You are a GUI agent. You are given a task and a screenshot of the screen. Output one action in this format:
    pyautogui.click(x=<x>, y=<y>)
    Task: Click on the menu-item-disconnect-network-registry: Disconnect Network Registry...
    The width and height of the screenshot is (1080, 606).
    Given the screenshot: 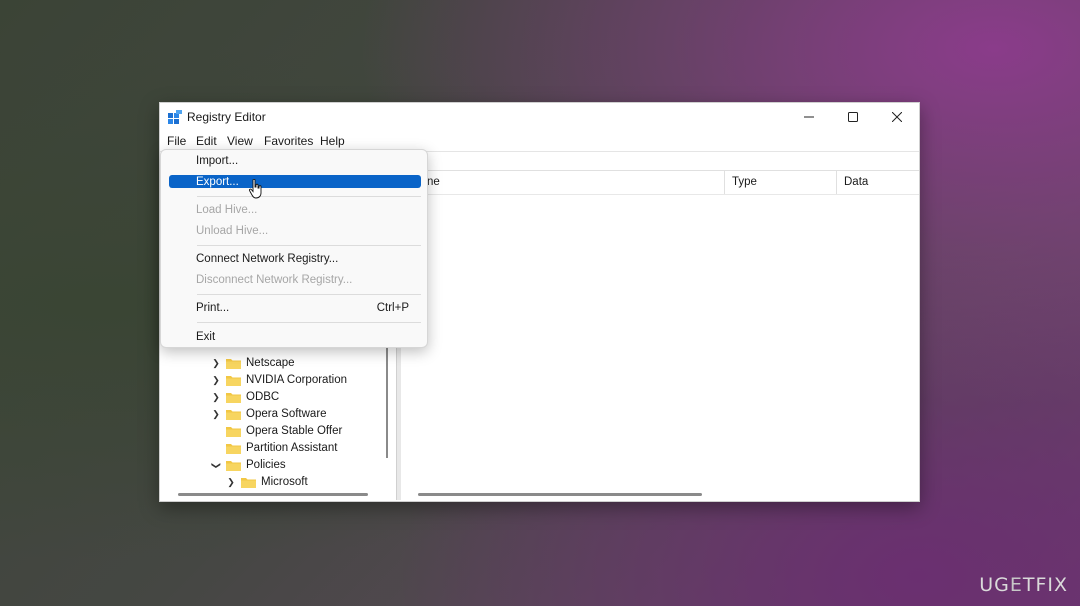 What is the action you would take?
    pyautogui.click(x=274, y=280)
    